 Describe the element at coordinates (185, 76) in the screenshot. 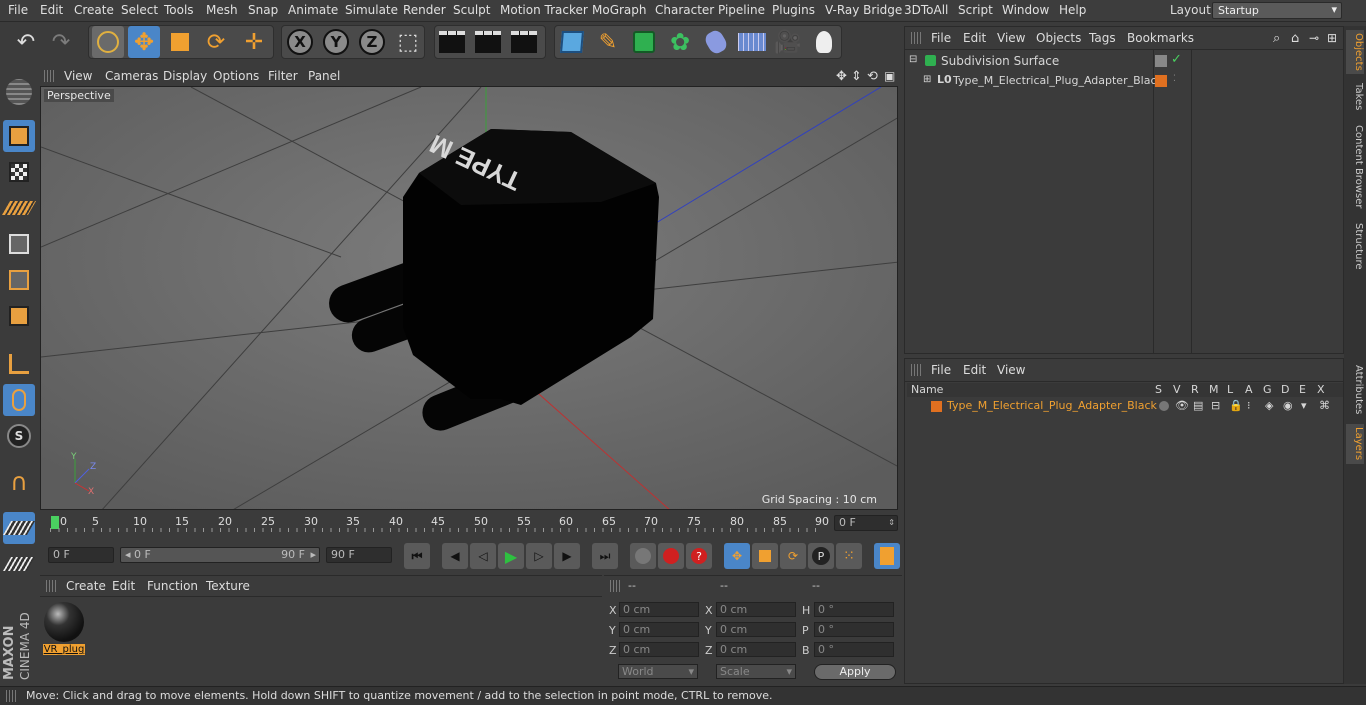

I see `viewport-menu-display: Display` at that location.